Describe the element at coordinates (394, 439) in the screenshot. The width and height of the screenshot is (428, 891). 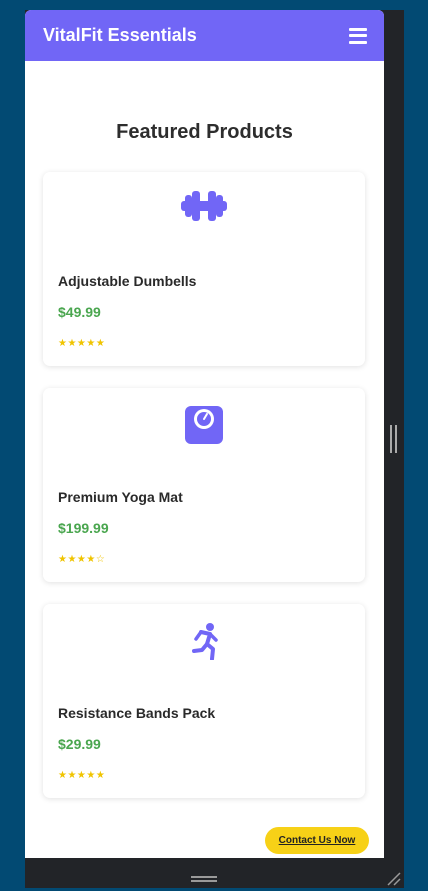
I see `resize-handle-icon` at that location.